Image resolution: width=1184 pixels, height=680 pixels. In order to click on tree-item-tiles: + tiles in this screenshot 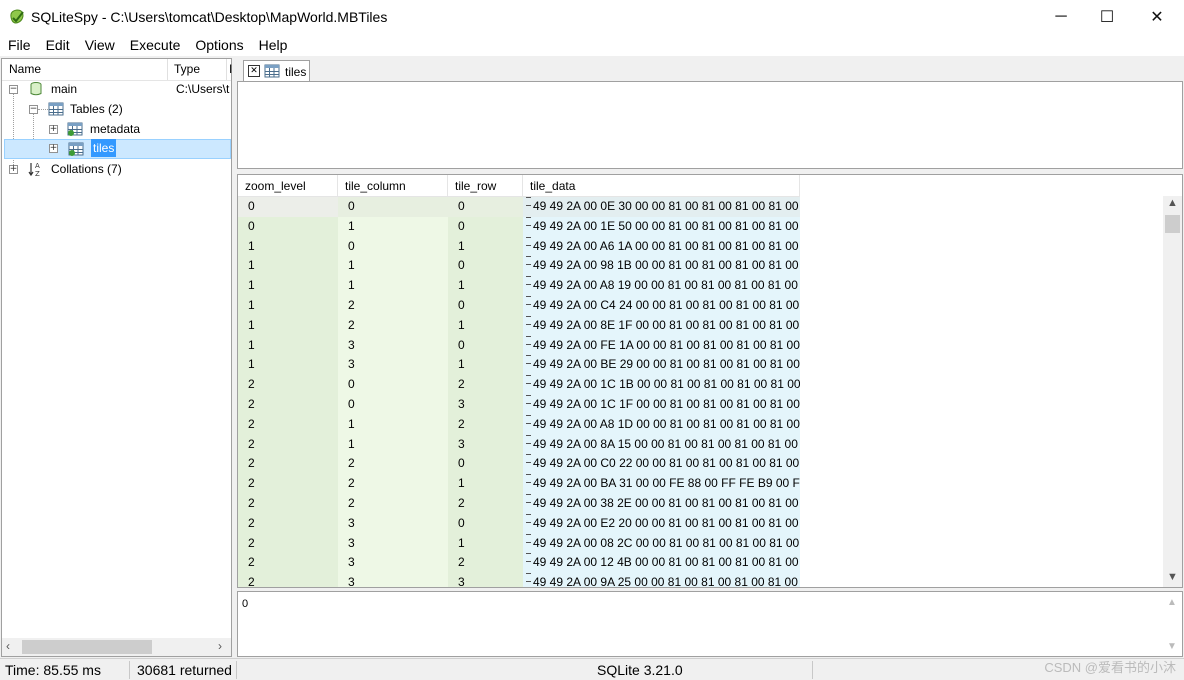, I will do `click(117, 149)`.